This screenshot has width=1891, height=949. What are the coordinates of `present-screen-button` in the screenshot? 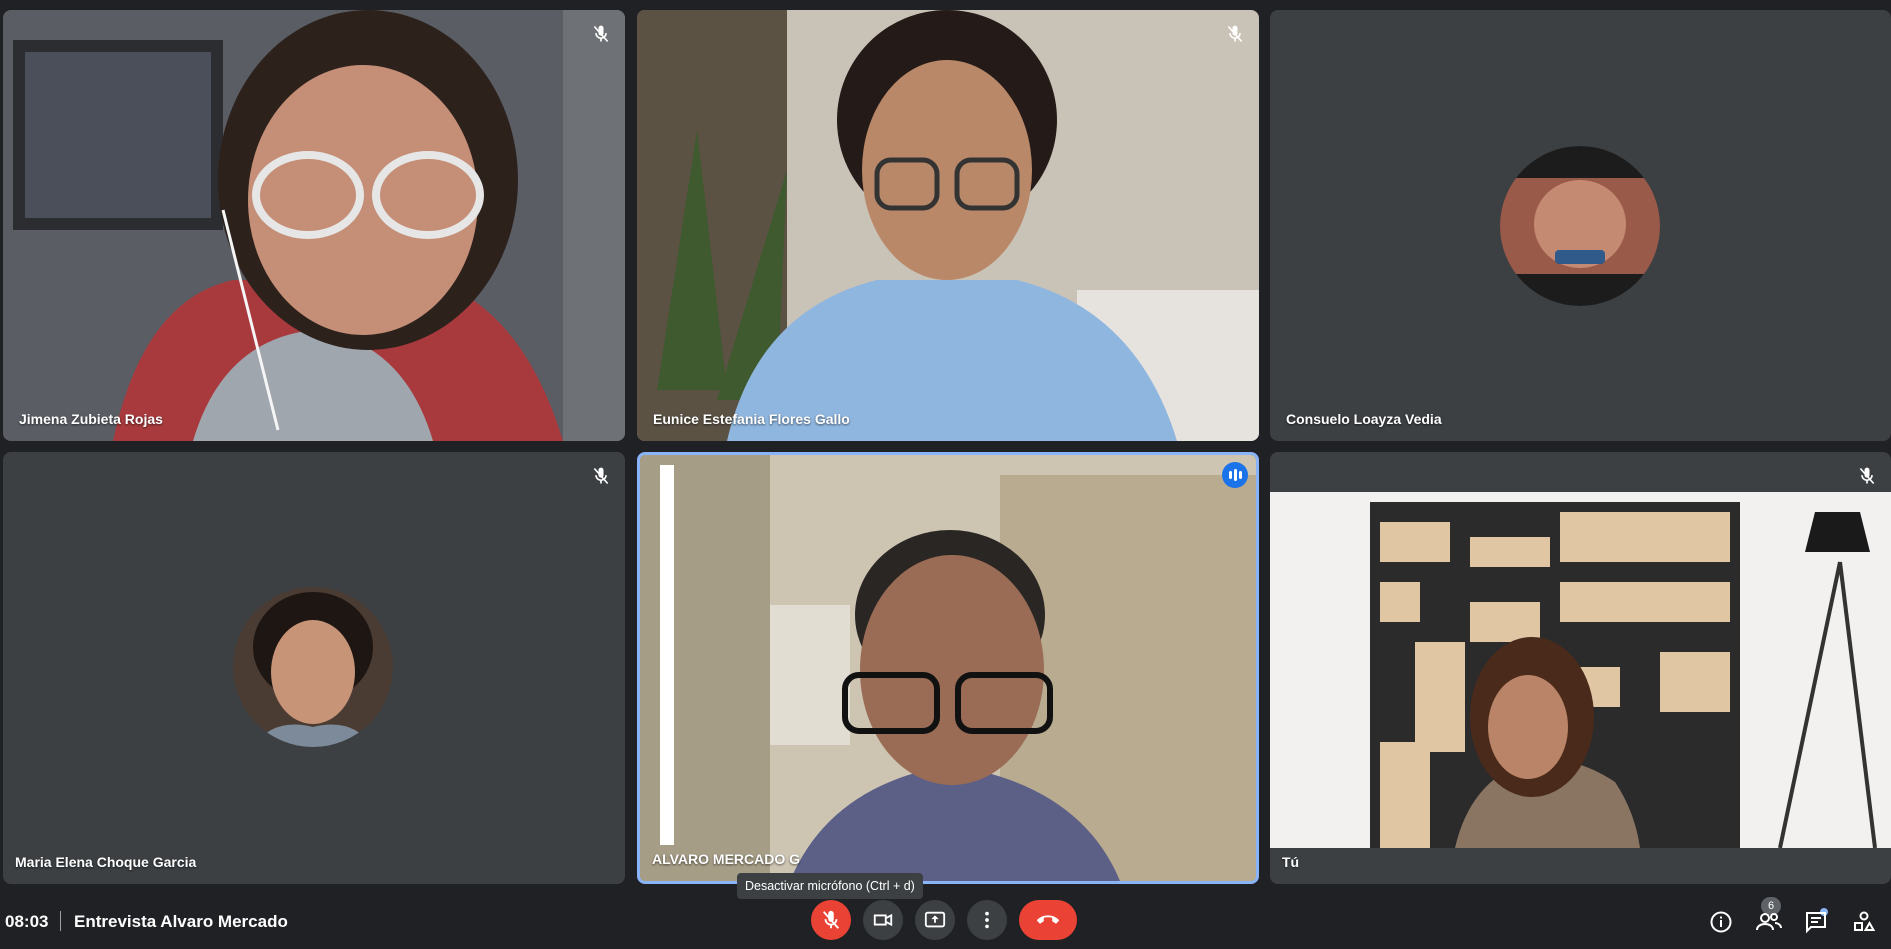 It's located at (935, 920).